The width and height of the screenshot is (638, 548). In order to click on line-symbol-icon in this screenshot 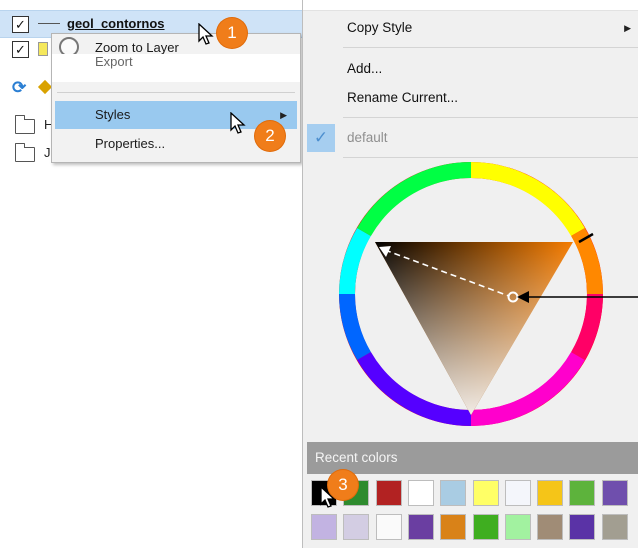, I will do `click(49, 23)`.